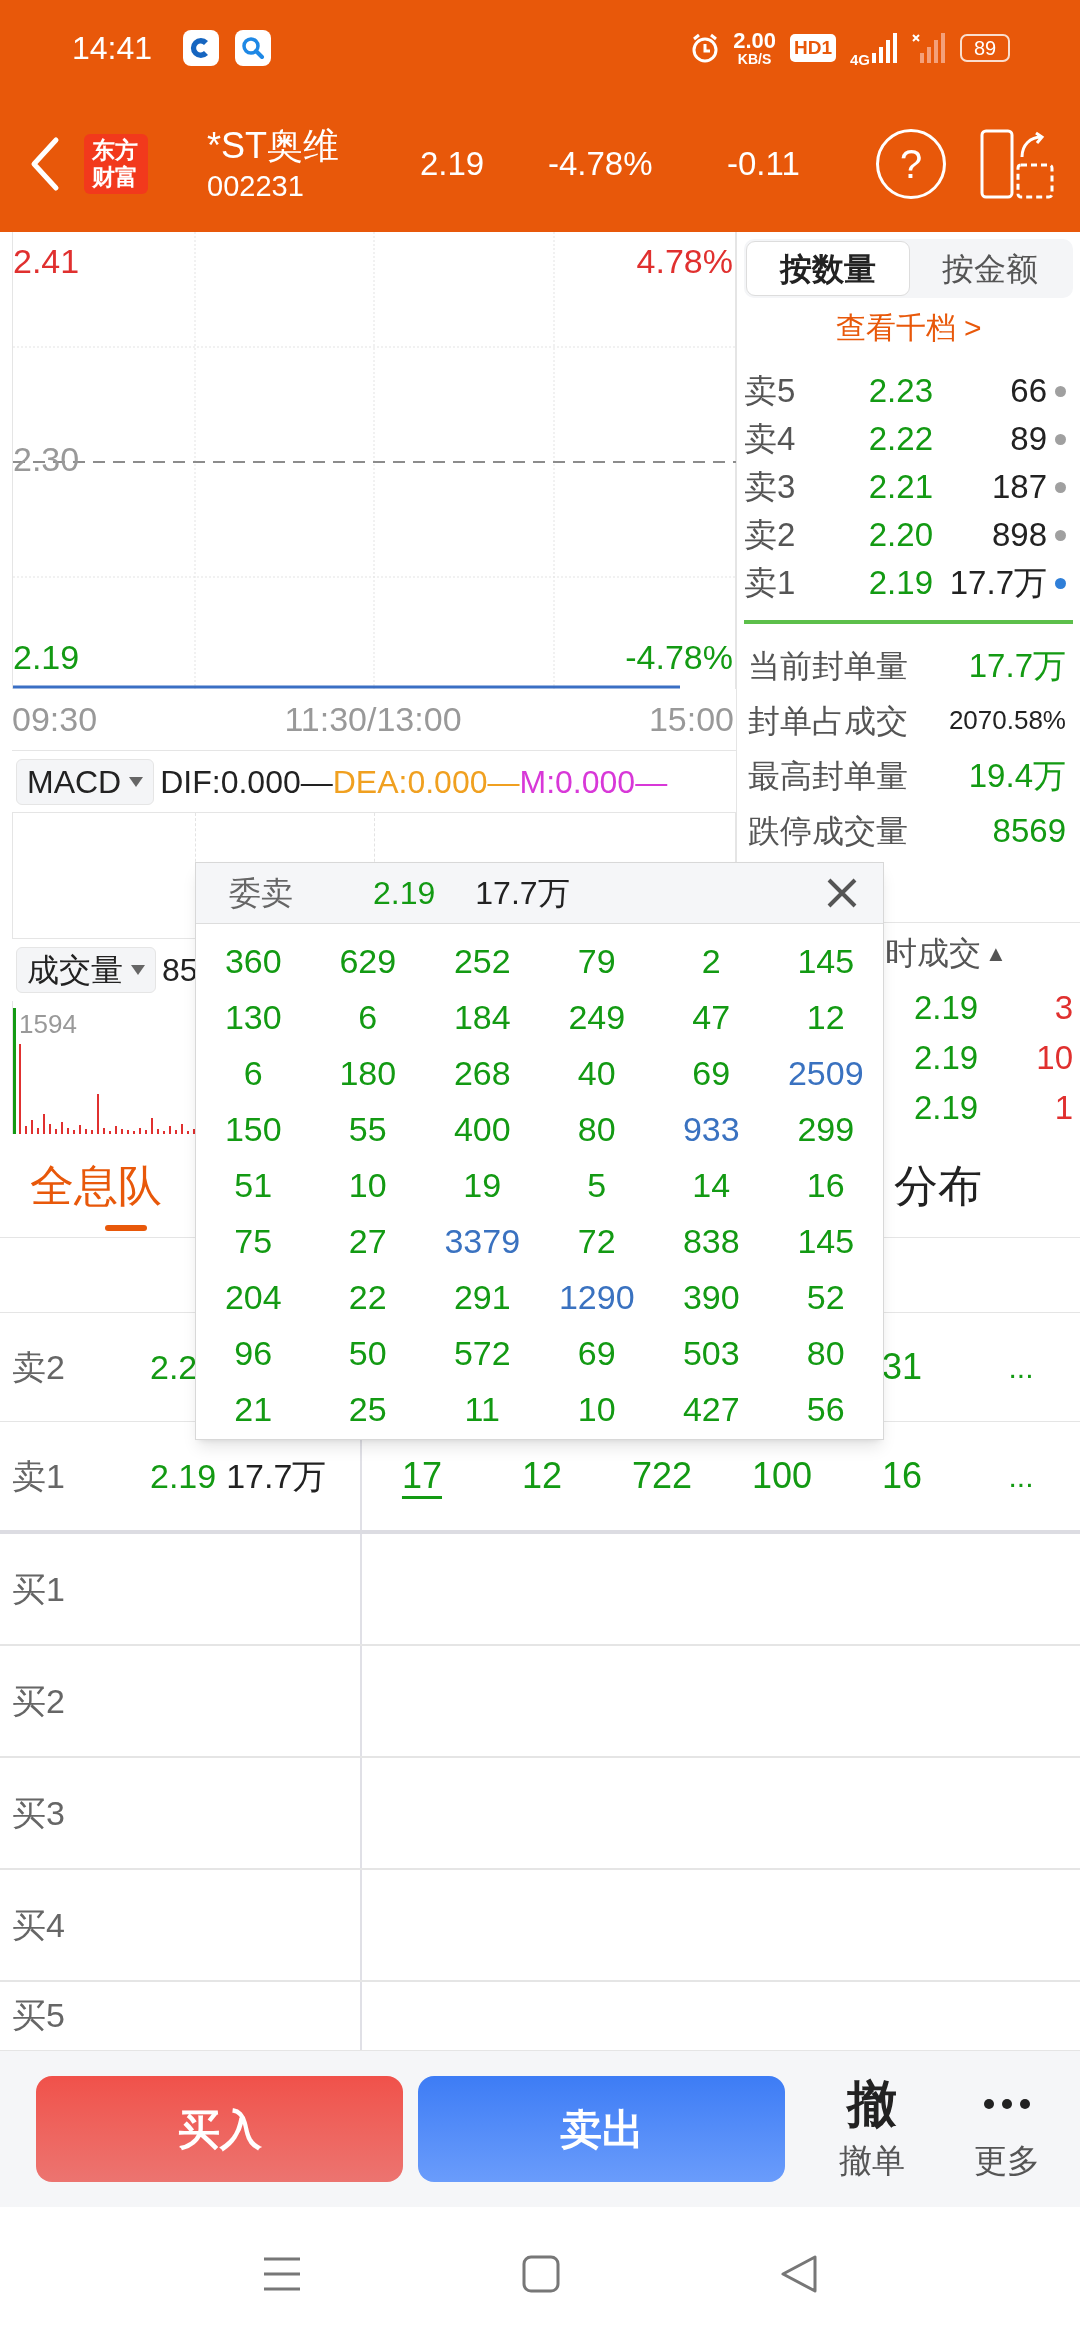 This screenshot has height=2340, width=1080. I want to click on order-quantity: 25, so click(367, 1409).